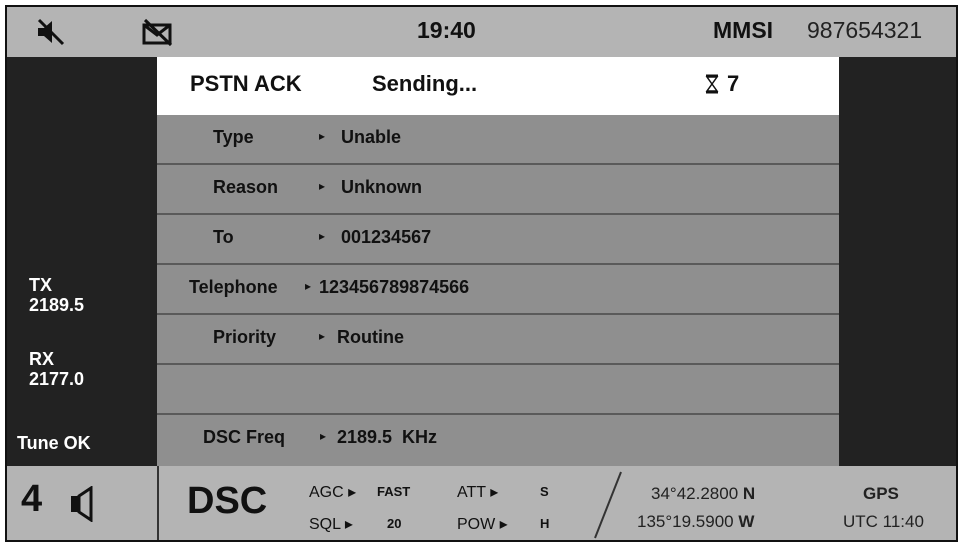  Describe the element at coordinates (733, 83) in the screenshot. I see `timer-value: 7` at that location.